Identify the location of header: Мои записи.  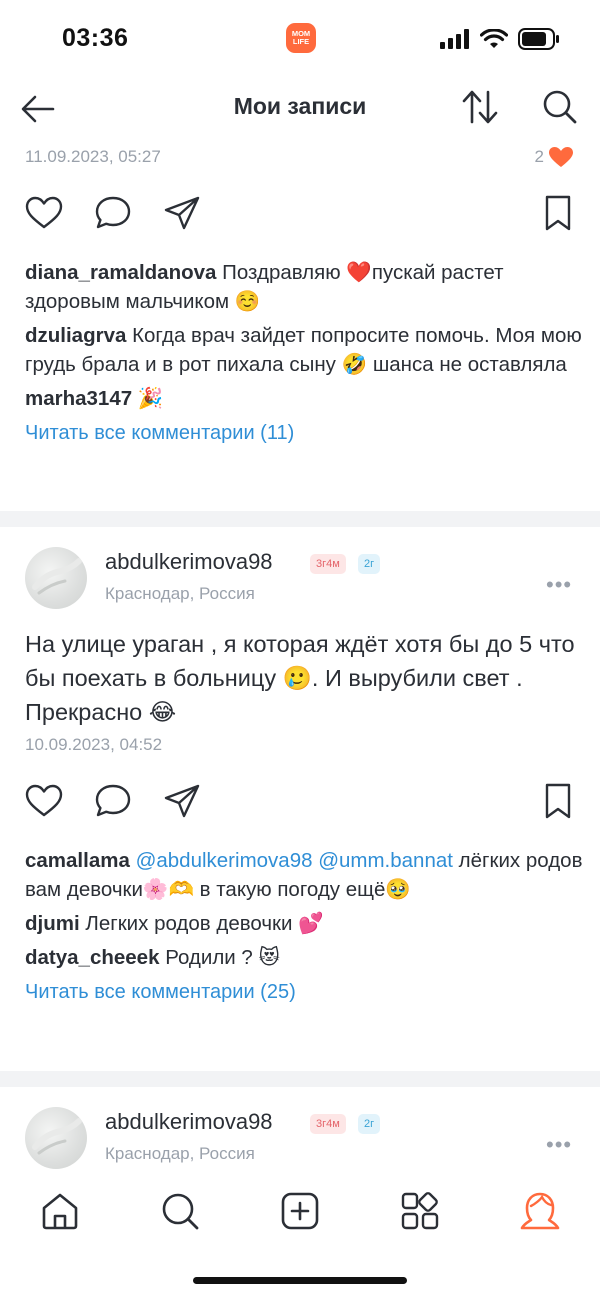
(300, 108).